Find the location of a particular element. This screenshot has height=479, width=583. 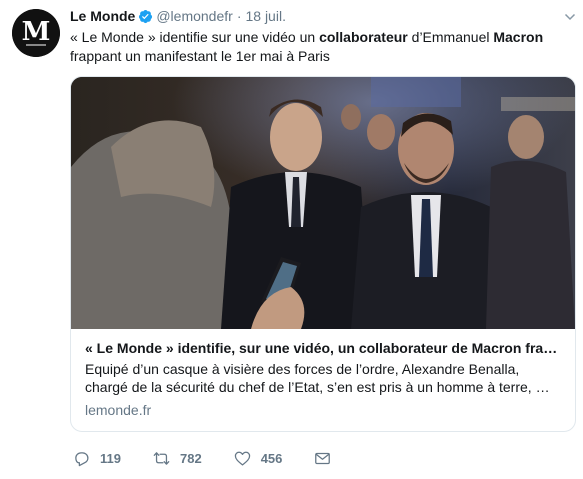

author-handle: @lemondefr is located at coordinates (194, 16).